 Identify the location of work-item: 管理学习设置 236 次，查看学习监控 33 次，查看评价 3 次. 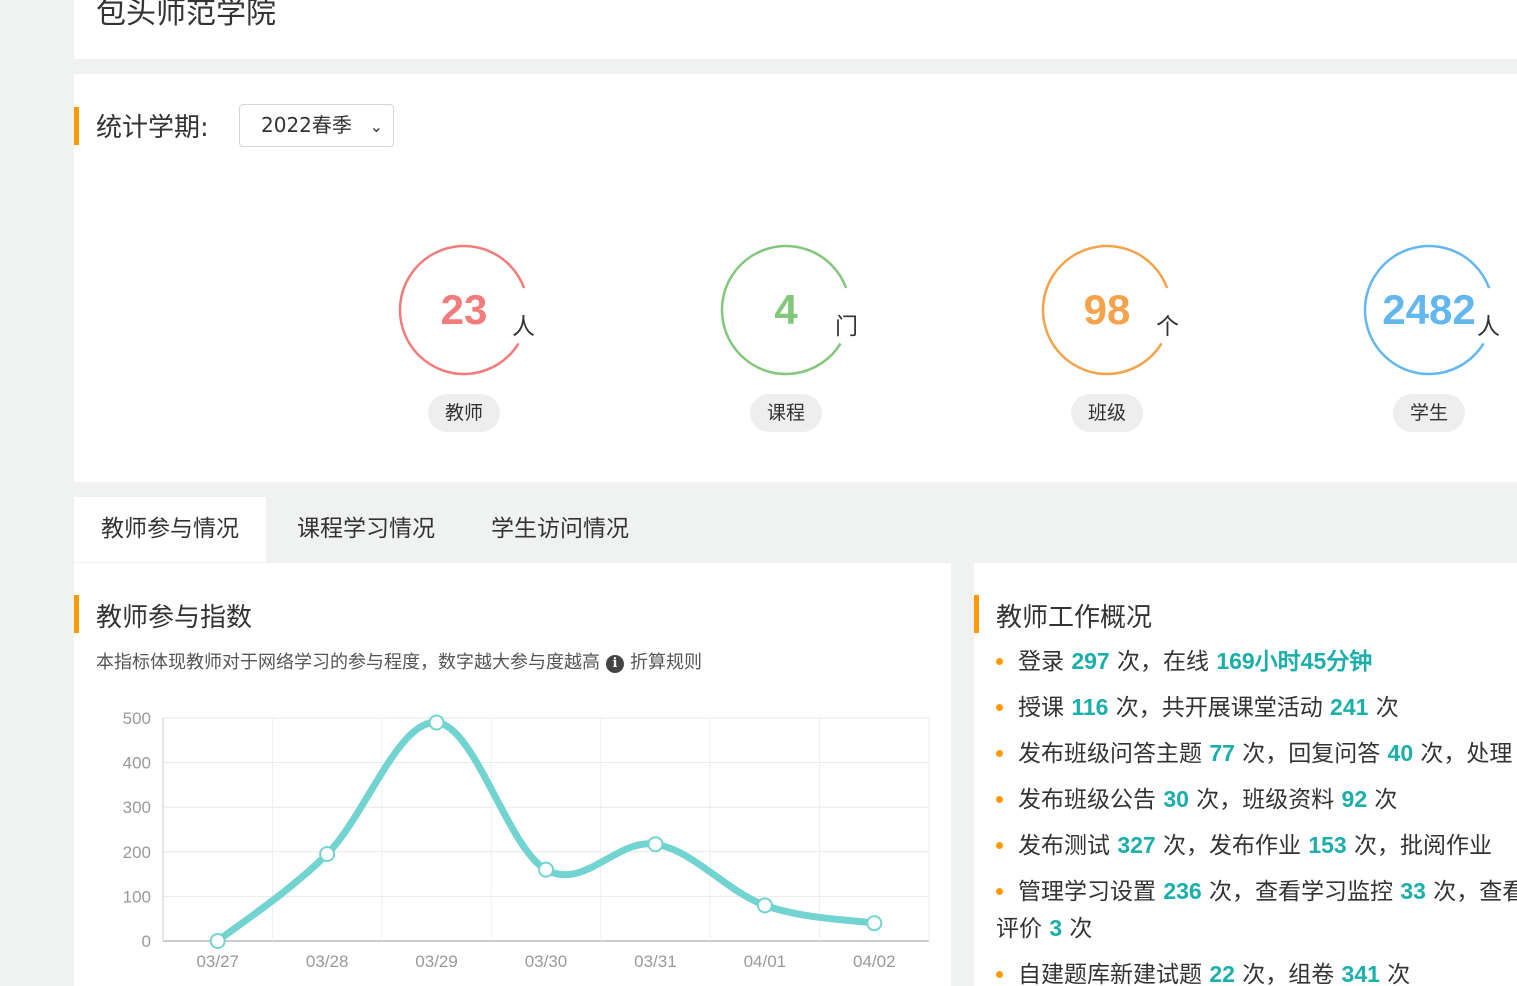
(1256, 910).